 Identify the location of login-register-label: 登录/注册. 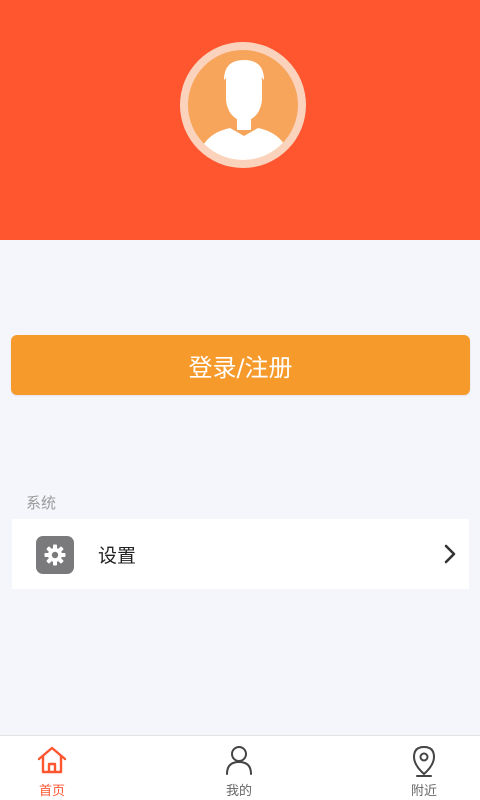
(240, 367).